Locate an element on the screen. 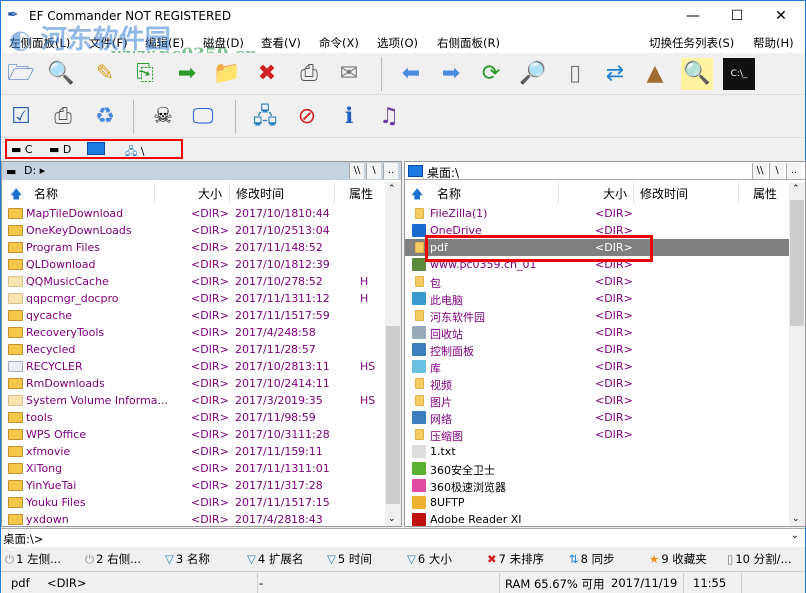  menu-left-panel: 左侧面板(L) is located at coordinates (39, 43).